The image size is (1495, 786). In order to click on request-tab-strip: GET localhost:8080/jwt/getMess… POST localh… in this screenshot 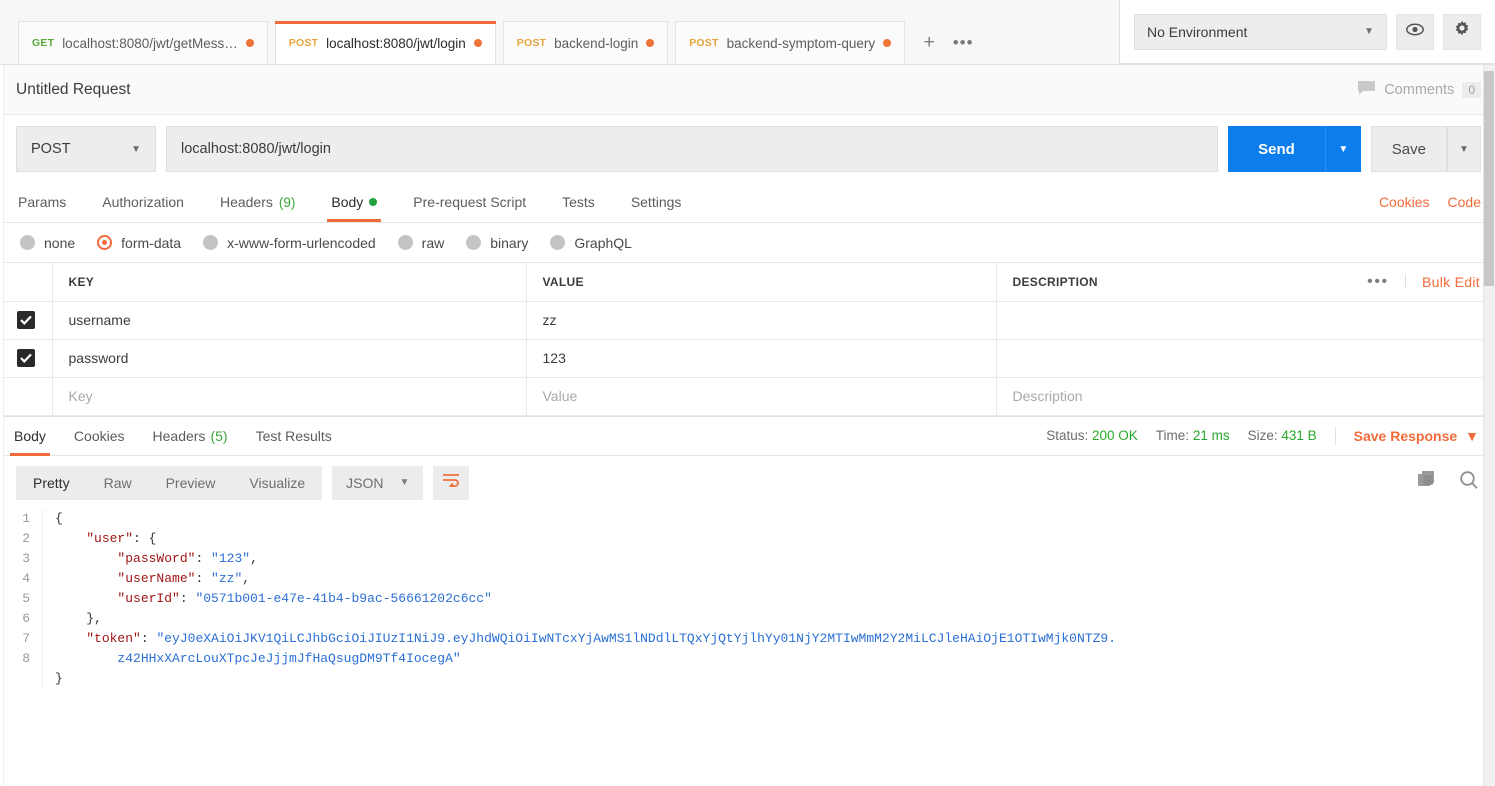, I will do `click(560, 32)`.